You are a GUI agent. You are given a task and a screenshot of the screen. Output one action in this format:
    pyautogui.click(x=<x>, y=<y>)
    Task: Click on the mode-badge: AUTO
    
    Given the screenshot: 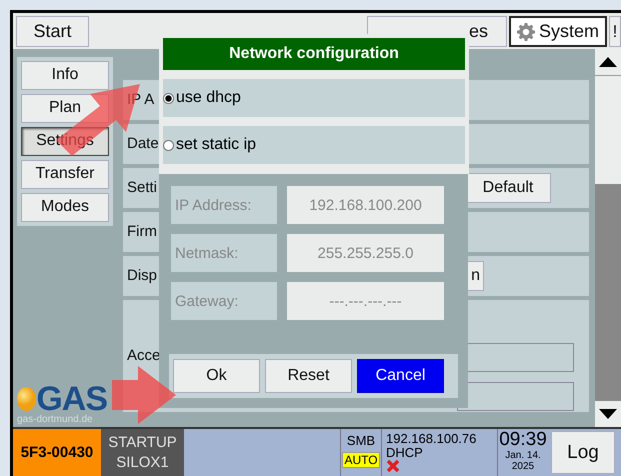 What is the action you would take?
    pyautogui.click(x=361, y=460)
    